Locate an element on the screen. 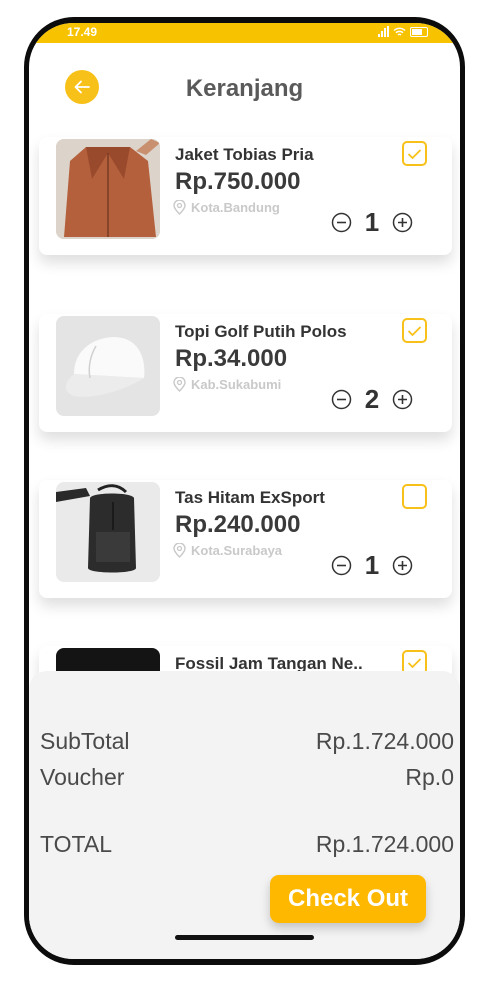 This screenshot has height=983, width=489. product-location: Kota.Surabaya is located at coordinates (227, 550).